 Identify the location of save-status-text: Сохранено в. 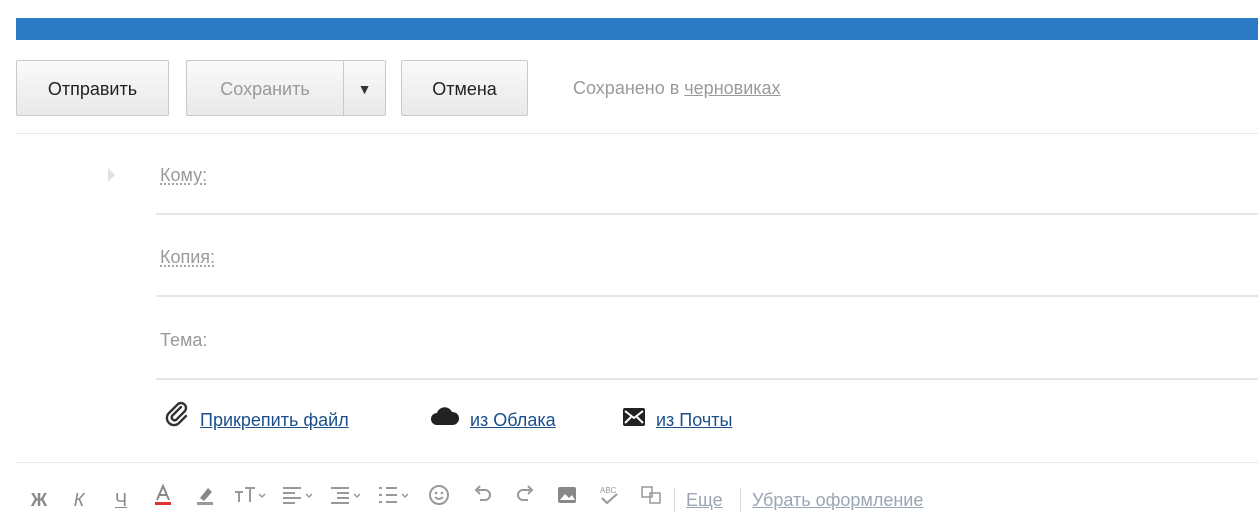
(629, 88).